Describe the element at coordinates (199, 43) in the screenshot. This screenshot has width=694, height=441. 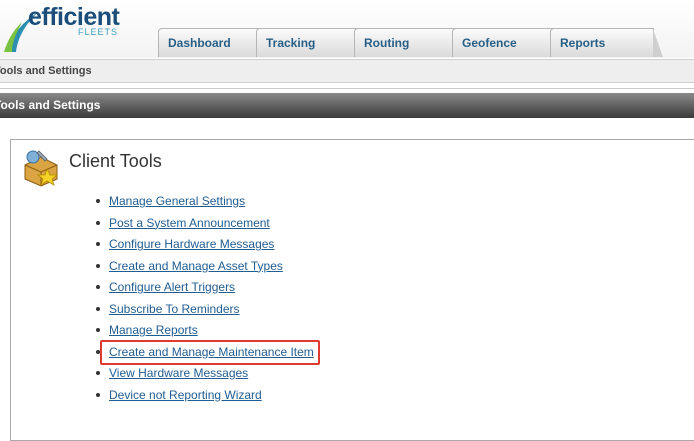
I see `tab-label: Dashboard` at that location.